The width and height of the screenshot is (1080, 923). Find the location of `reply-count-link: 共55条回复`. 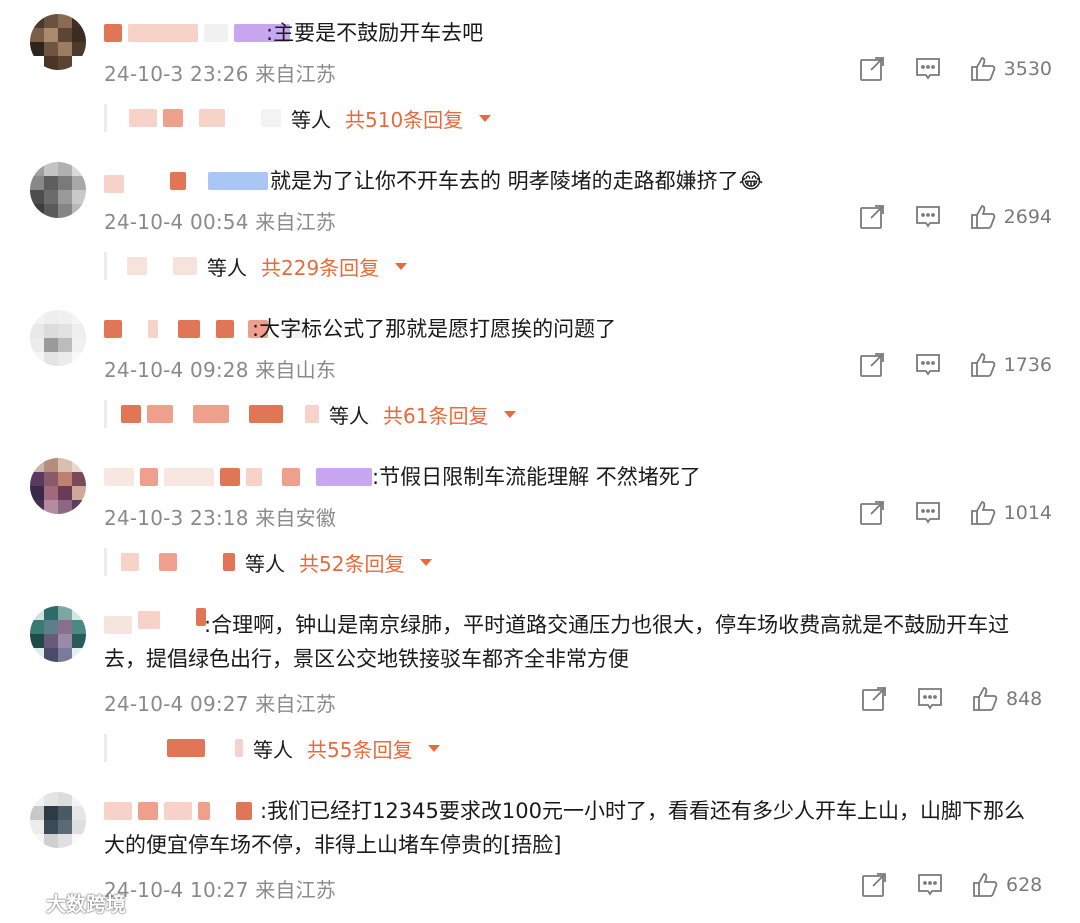

reply-count-link: 共55条回复 is located at coordinates (359, 748).